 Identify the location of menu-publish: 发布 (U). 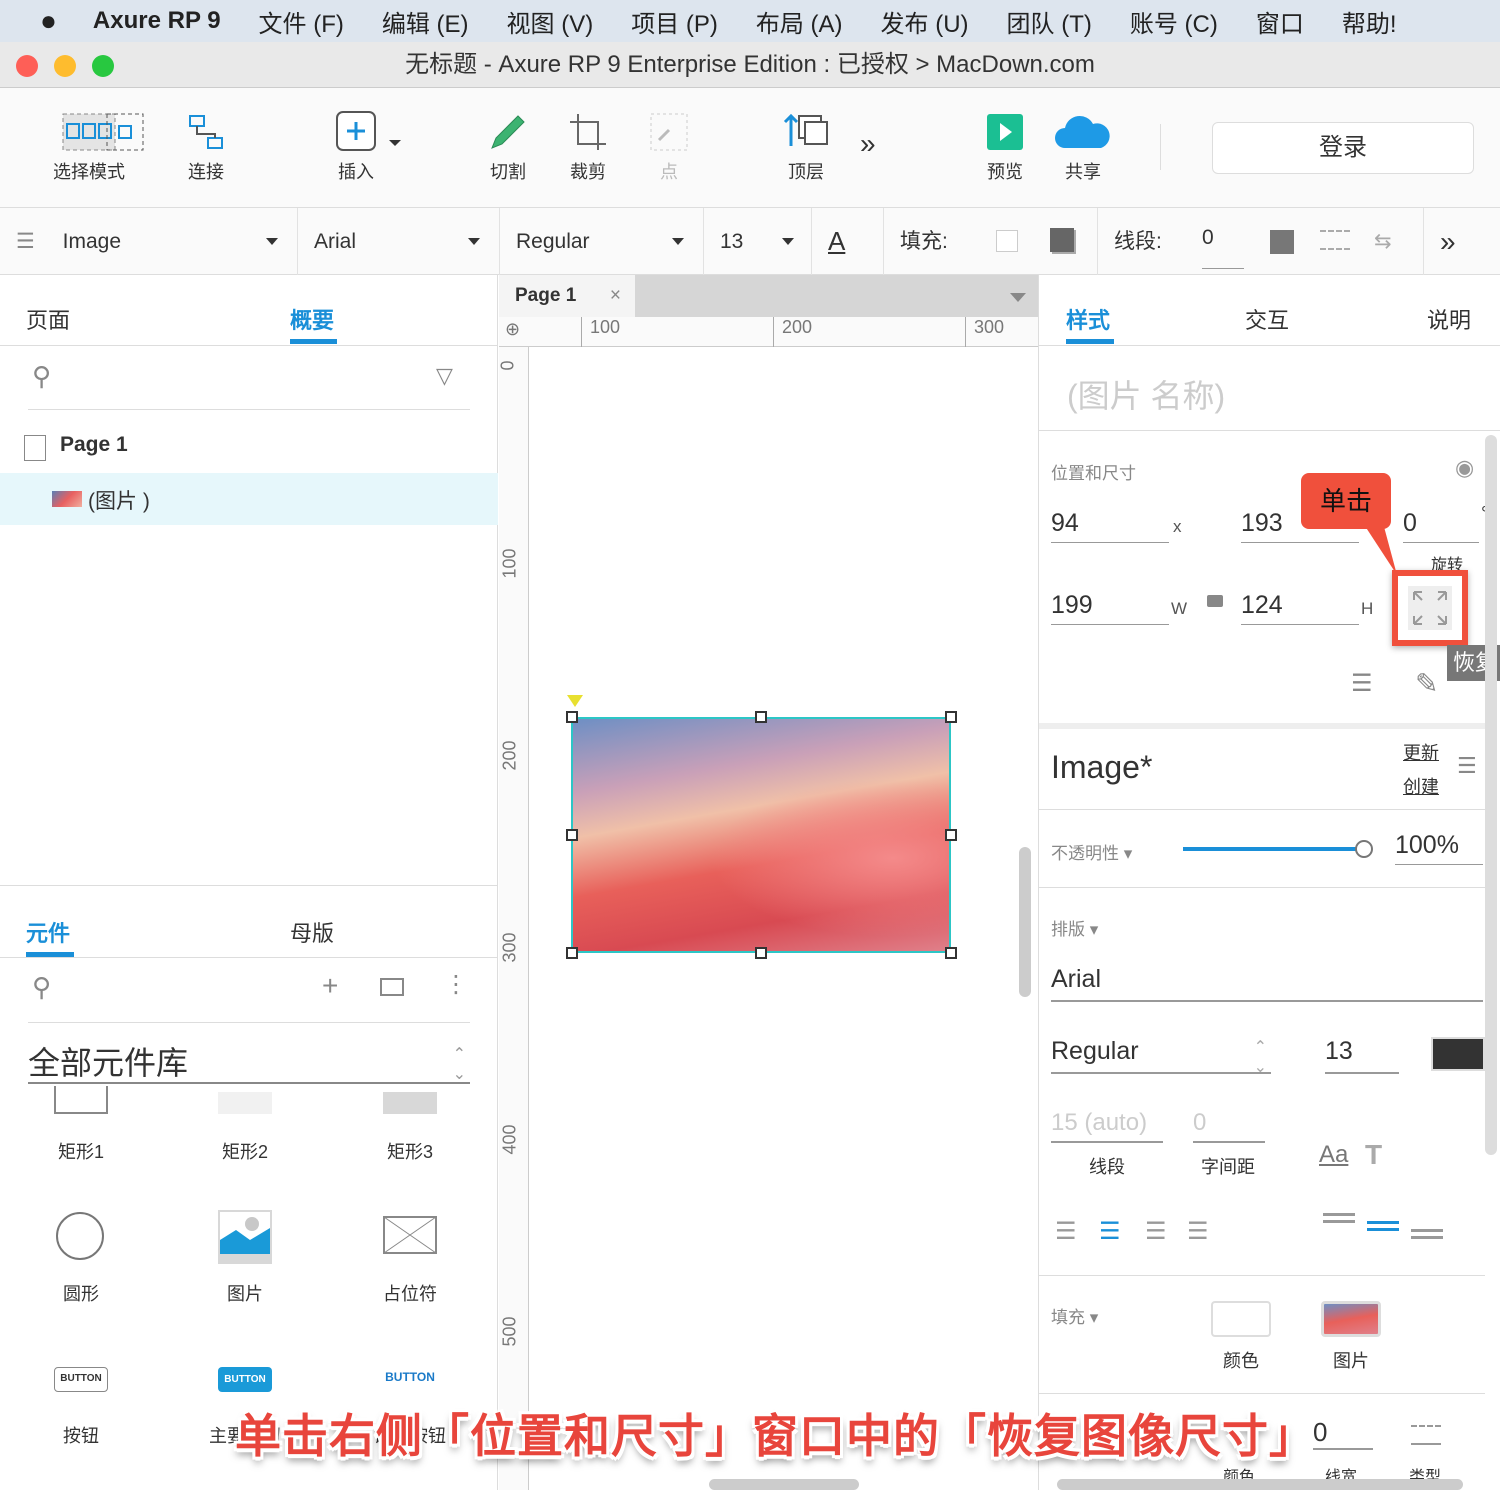
(925, 21).